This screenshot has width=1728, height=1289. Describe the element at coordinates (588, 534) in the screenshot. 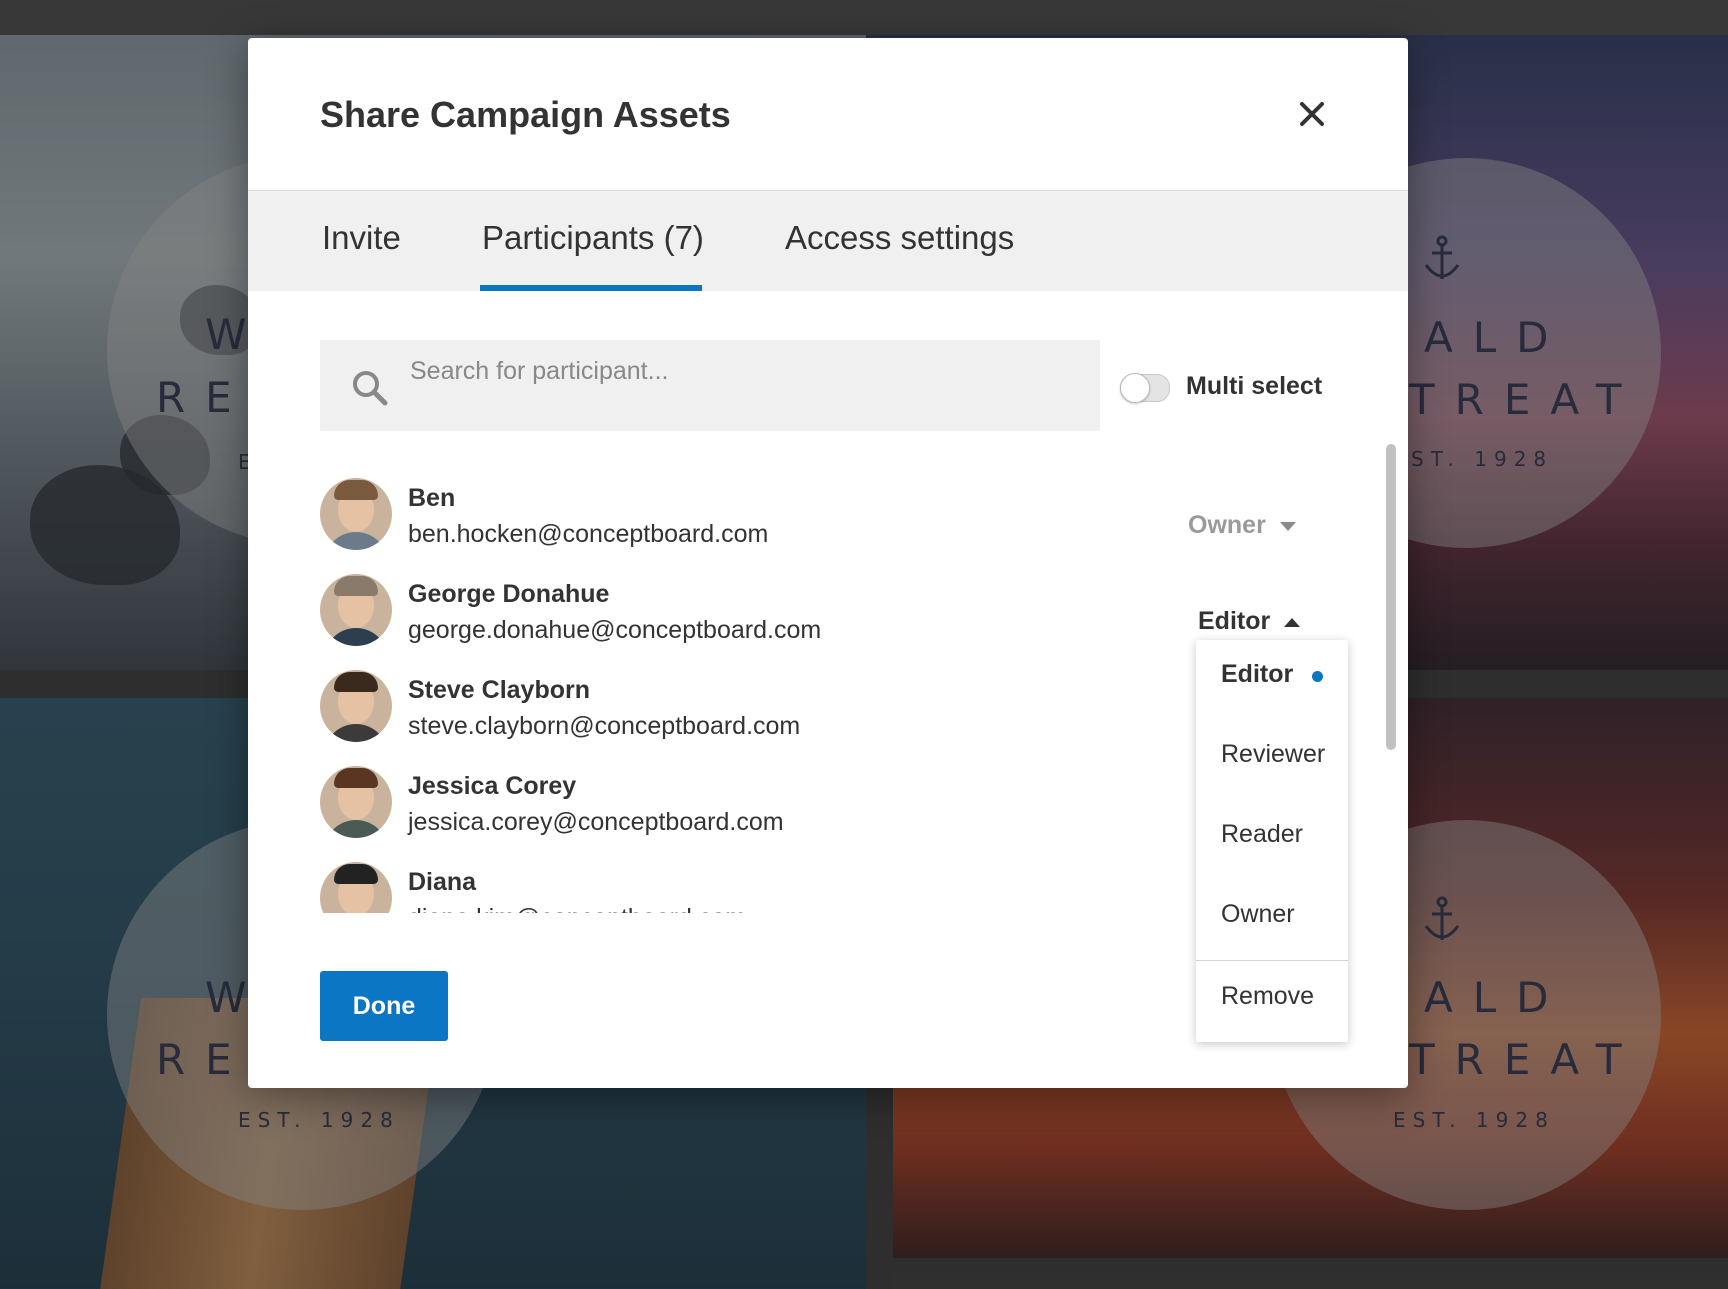

I see `participant-email: ben.hocken@conceptboard.com` at that location.